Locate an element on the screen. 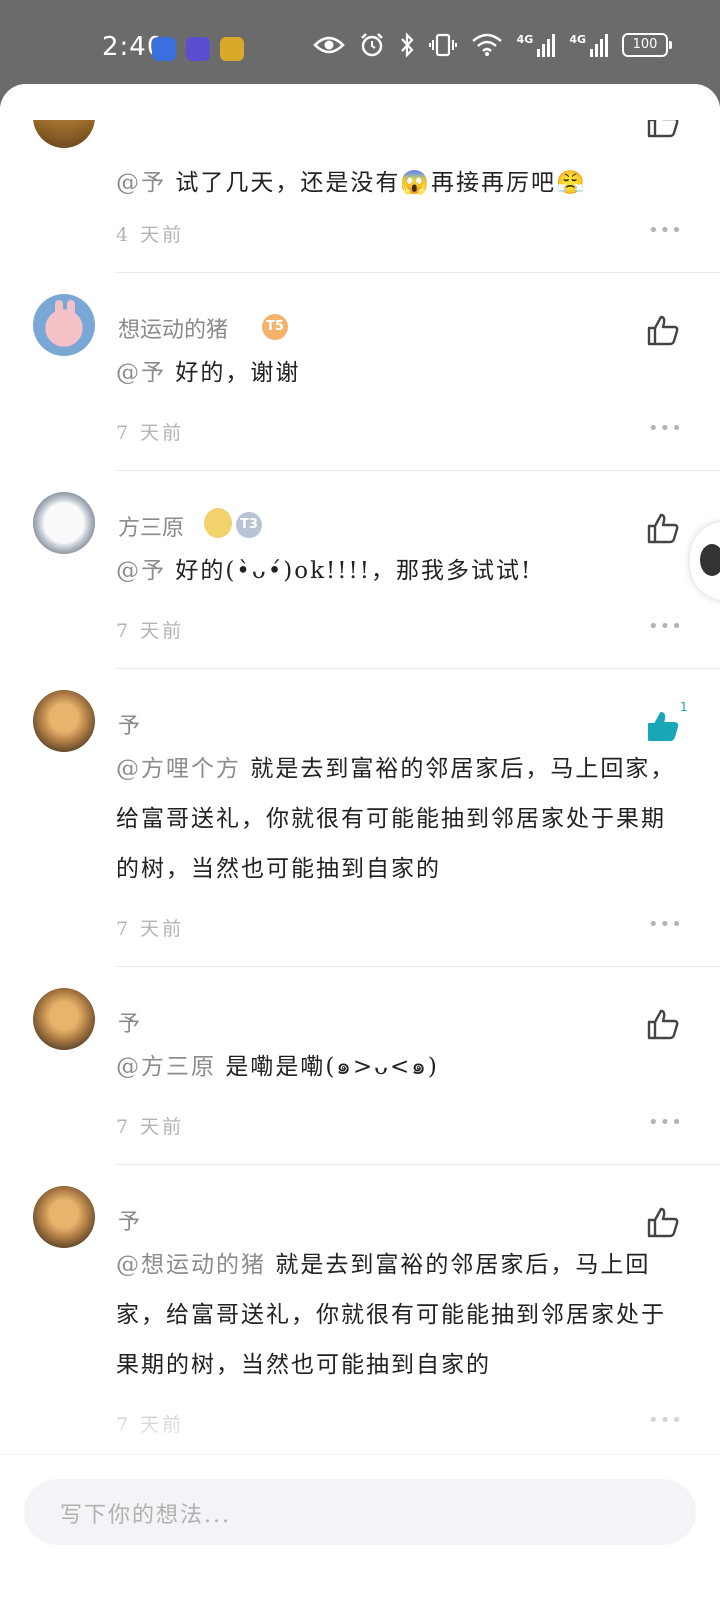 This screenshot has width=720, height=1600. level-badge: T3 is located at coordinates (249, 525).